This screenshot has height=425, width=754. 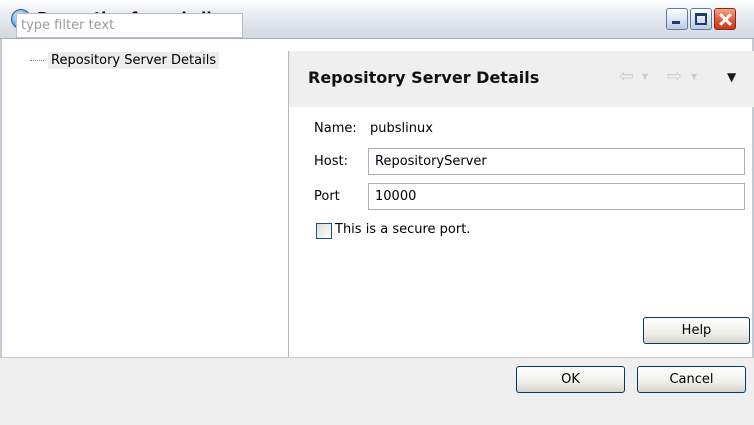 I want to click on secure-port-checkbox, so click(x=324, y=231).